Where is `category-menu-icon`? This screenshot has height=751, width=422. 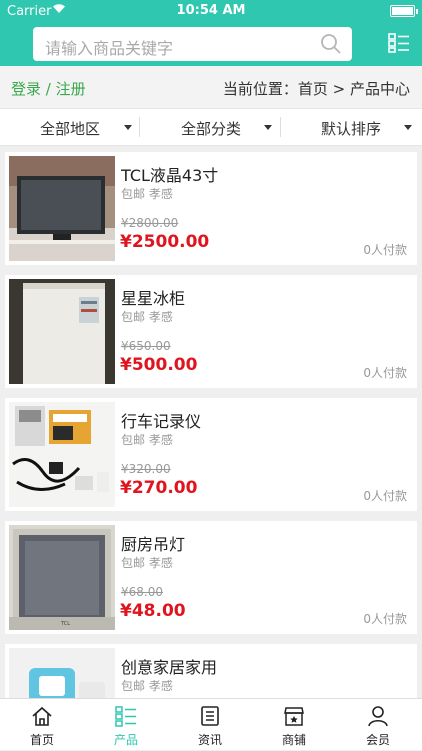 category-menu-icon is located at coordinates (399, 43).